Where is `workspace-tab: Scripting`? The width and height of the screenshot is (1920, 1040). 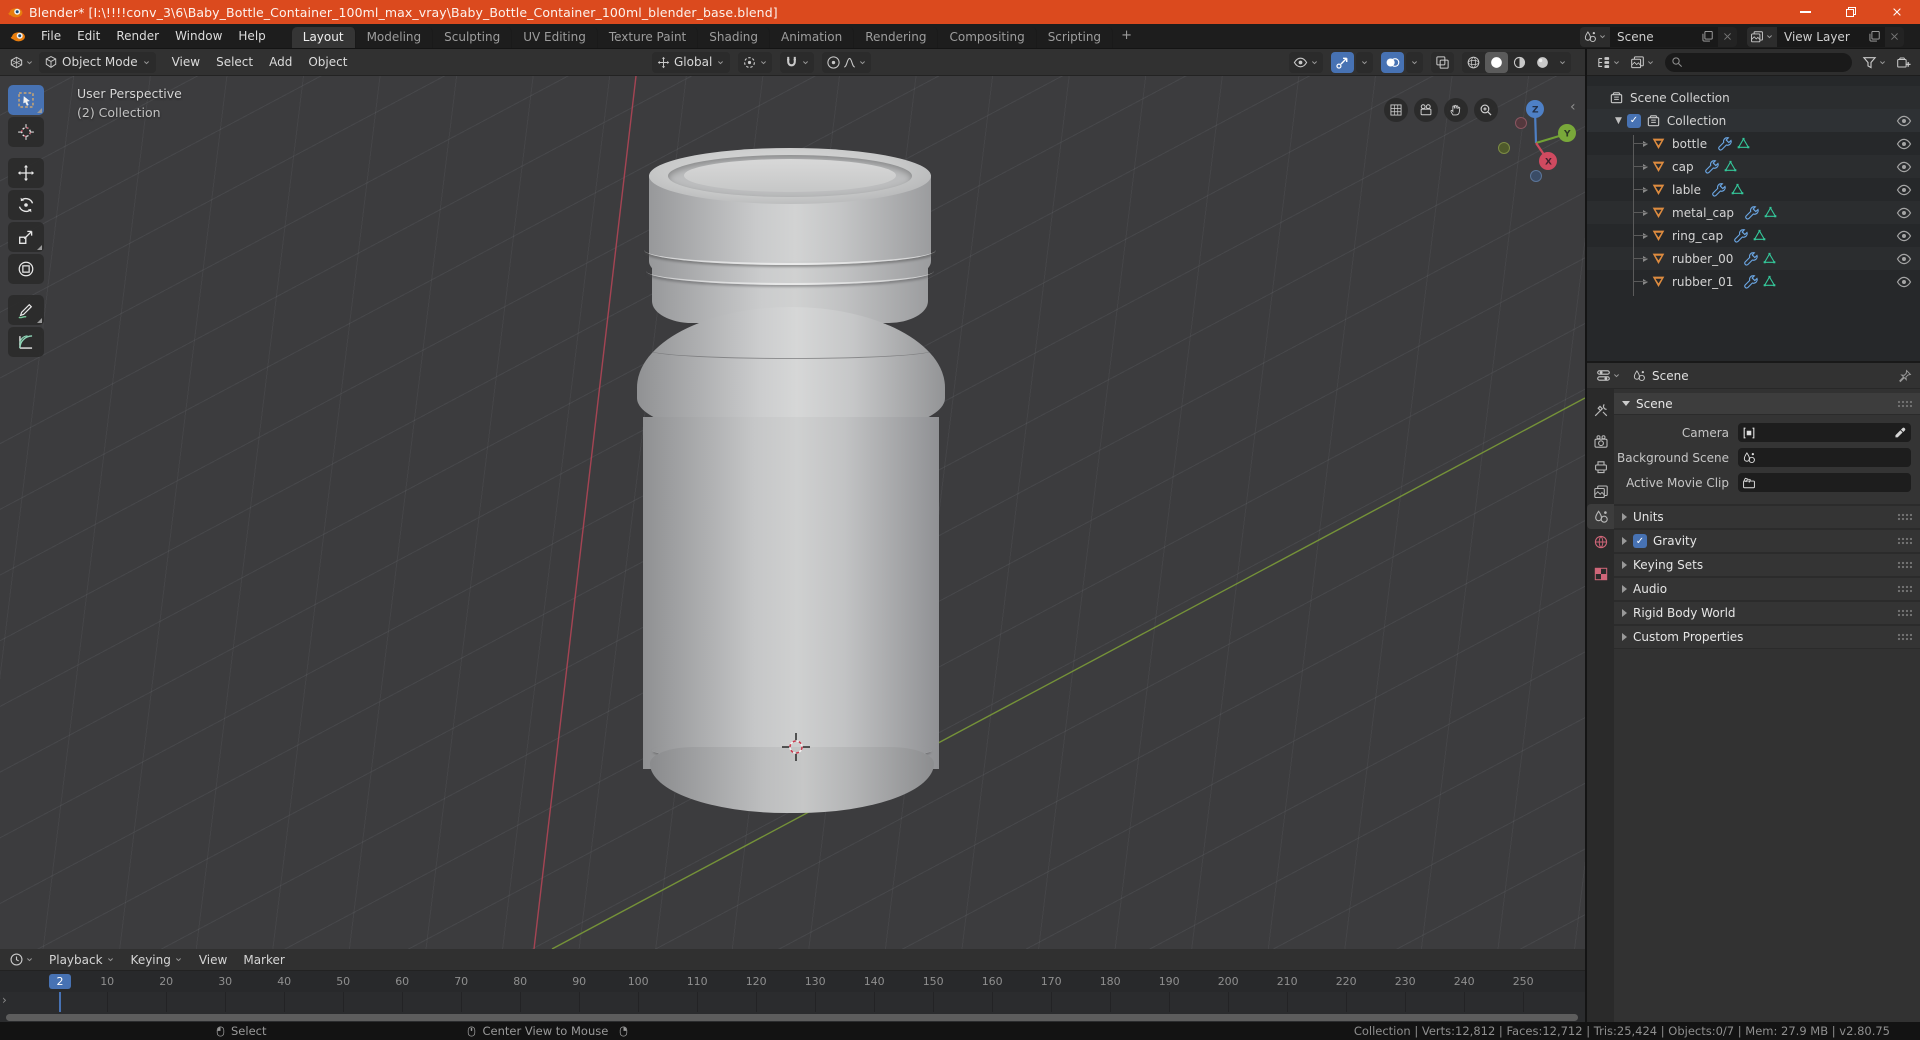
workspace-tab: Scripting is located at coordinates (1075, 37).